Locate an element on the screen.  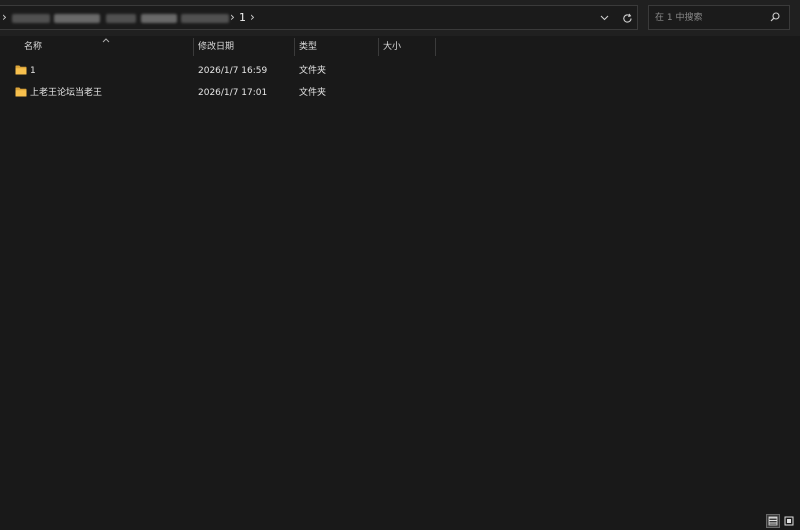
file-row: 1 2026/1/7 16:59 文件夹 is located at coordinates (400, 71).